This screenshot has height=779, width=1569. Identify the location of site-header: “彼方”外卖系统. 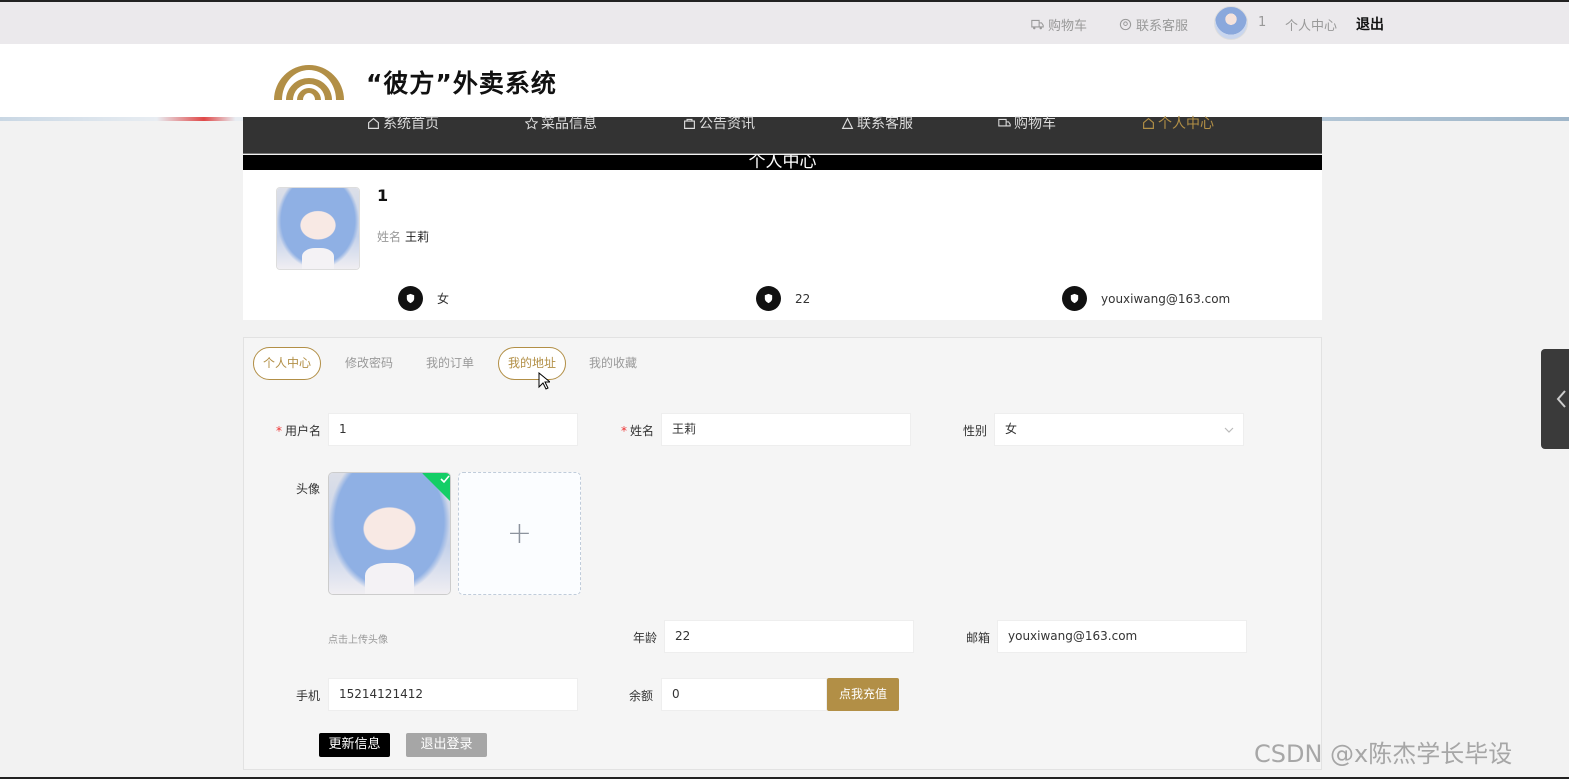
(784, 80).